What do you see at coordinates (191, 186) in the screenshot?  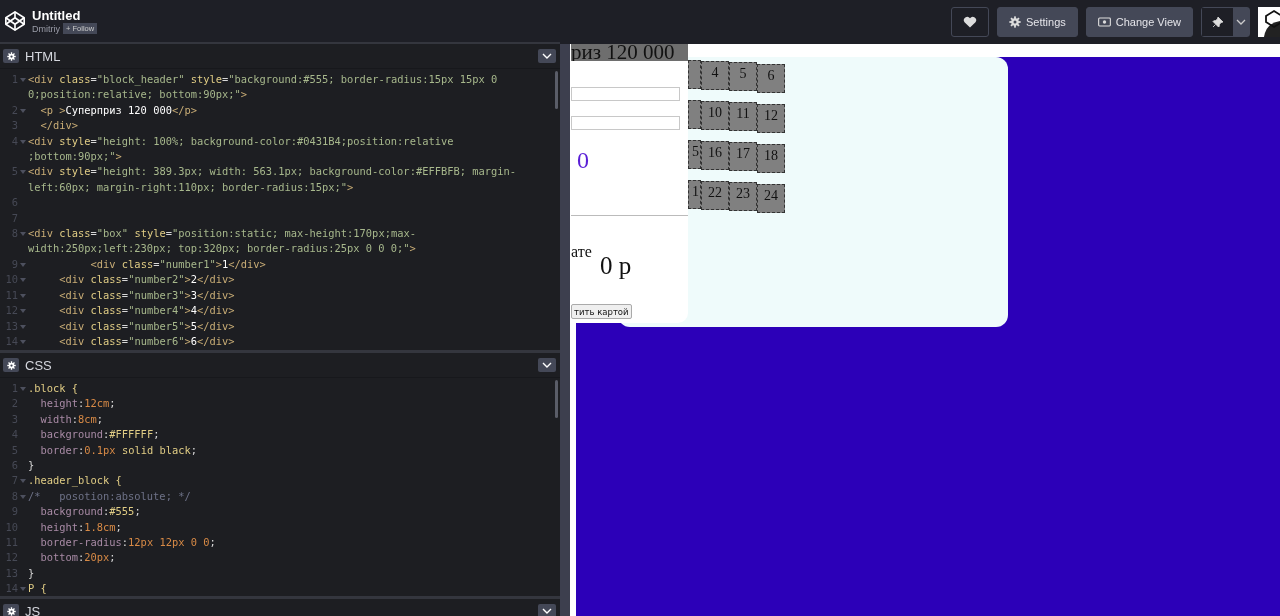 I see `code-line: left:60px; margin-right:110px; border-radius:15px;">` at bounding box center [191, 186].